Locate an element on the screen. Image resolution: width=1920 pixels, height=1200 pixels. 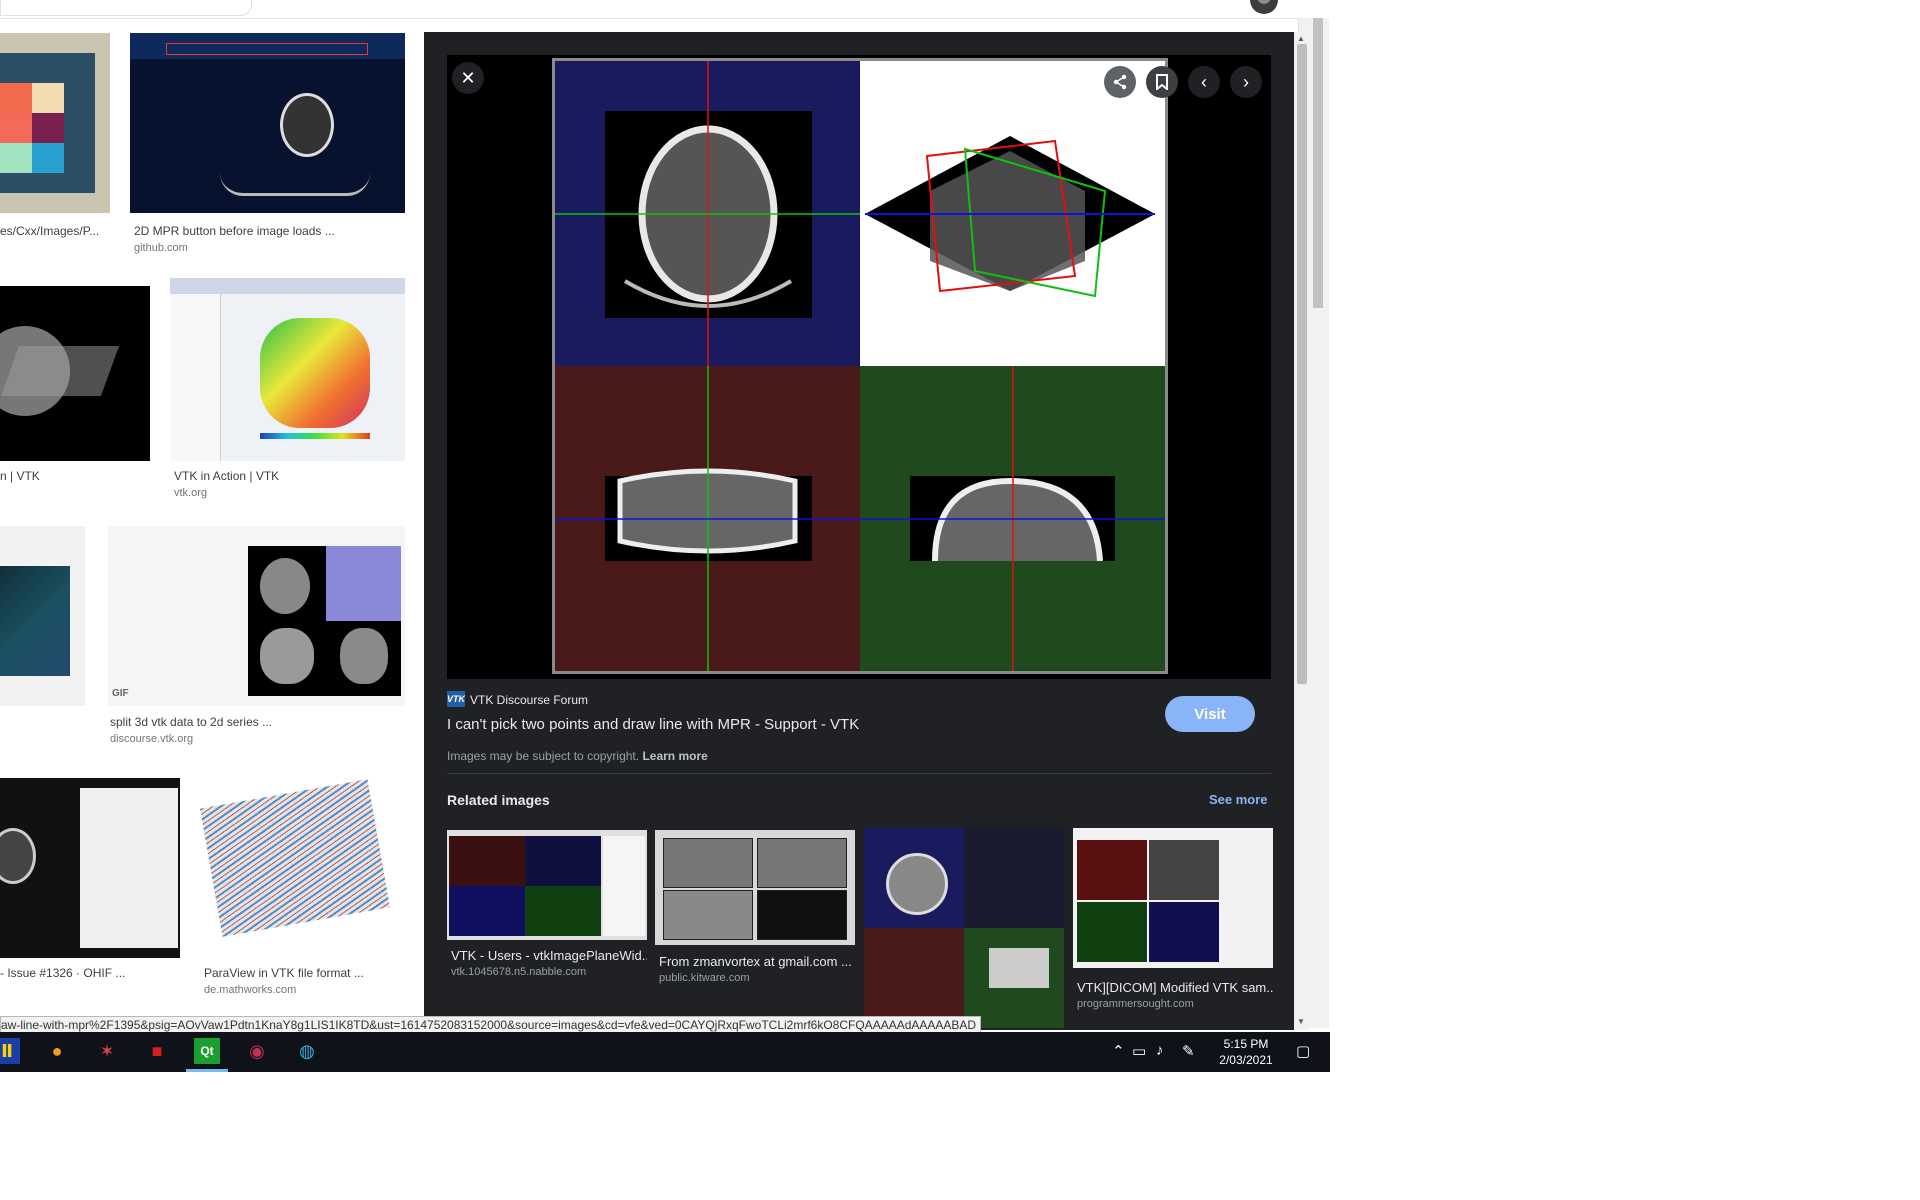
close-button: ✕ is located at coordinates (468, 78).